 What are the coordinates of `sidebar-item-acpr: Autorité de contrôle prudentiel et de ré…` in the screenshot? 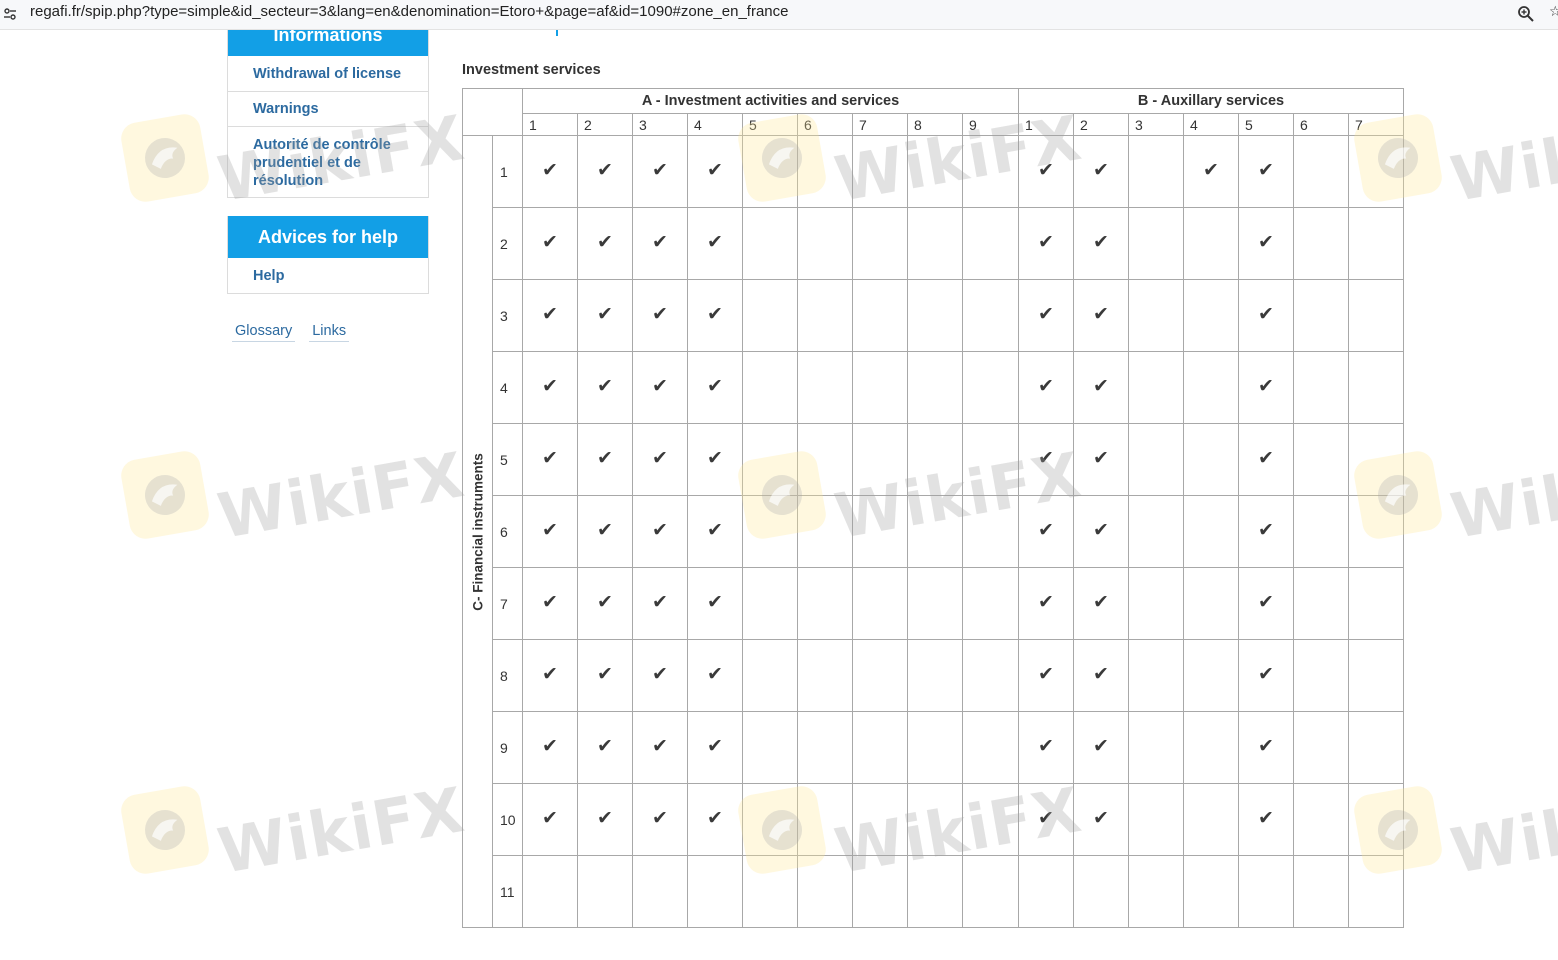 It's located at (328, 162).